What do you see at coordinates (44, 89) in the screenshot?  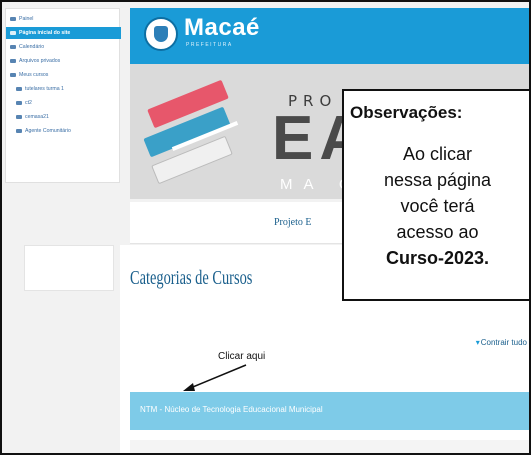 I see `sidebar-item-label: tutelares turma 1` at bounding box center [44, 89].